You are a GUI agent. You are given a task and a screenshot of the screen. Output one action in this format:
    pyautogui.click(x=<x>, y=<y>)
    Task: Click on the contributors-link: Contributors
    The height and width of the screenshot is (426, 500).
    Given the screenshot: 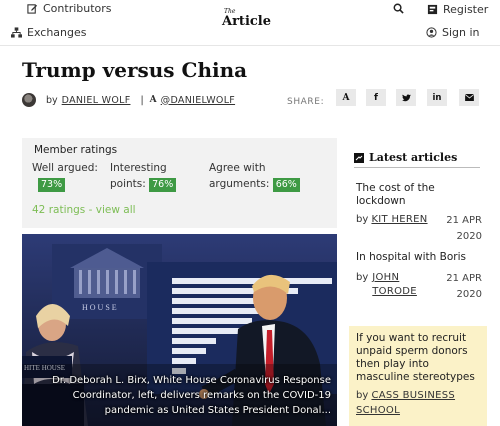 What is the action you would take?
    pyautogui.click(x=69, y=8)
    